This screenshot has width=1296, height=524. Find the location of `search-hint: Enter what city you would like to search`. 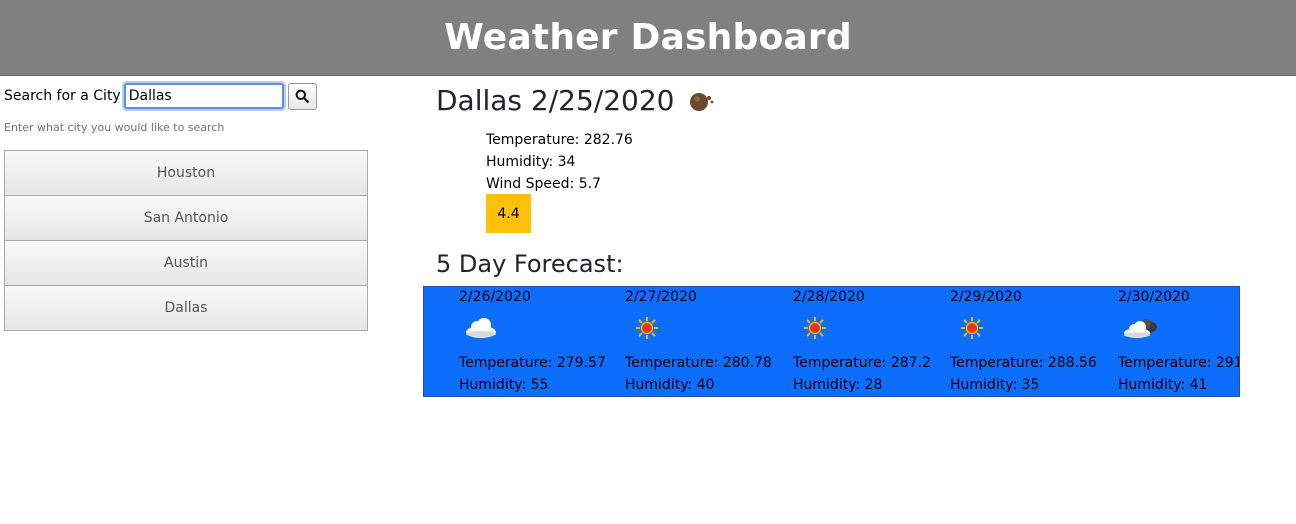

search-hint: Enter what city you would like to search is located at coordinates (114, 127).